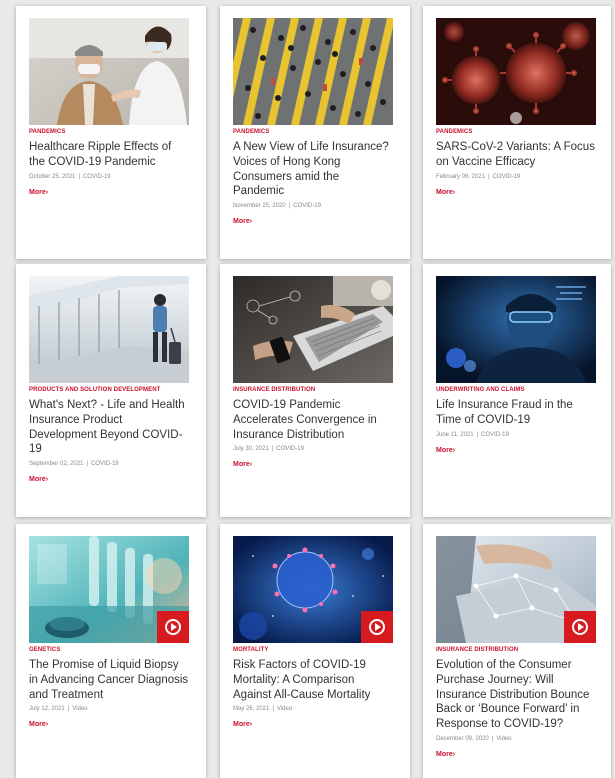  I want to click on article-date: February 09, 2021, so click(461, 176).